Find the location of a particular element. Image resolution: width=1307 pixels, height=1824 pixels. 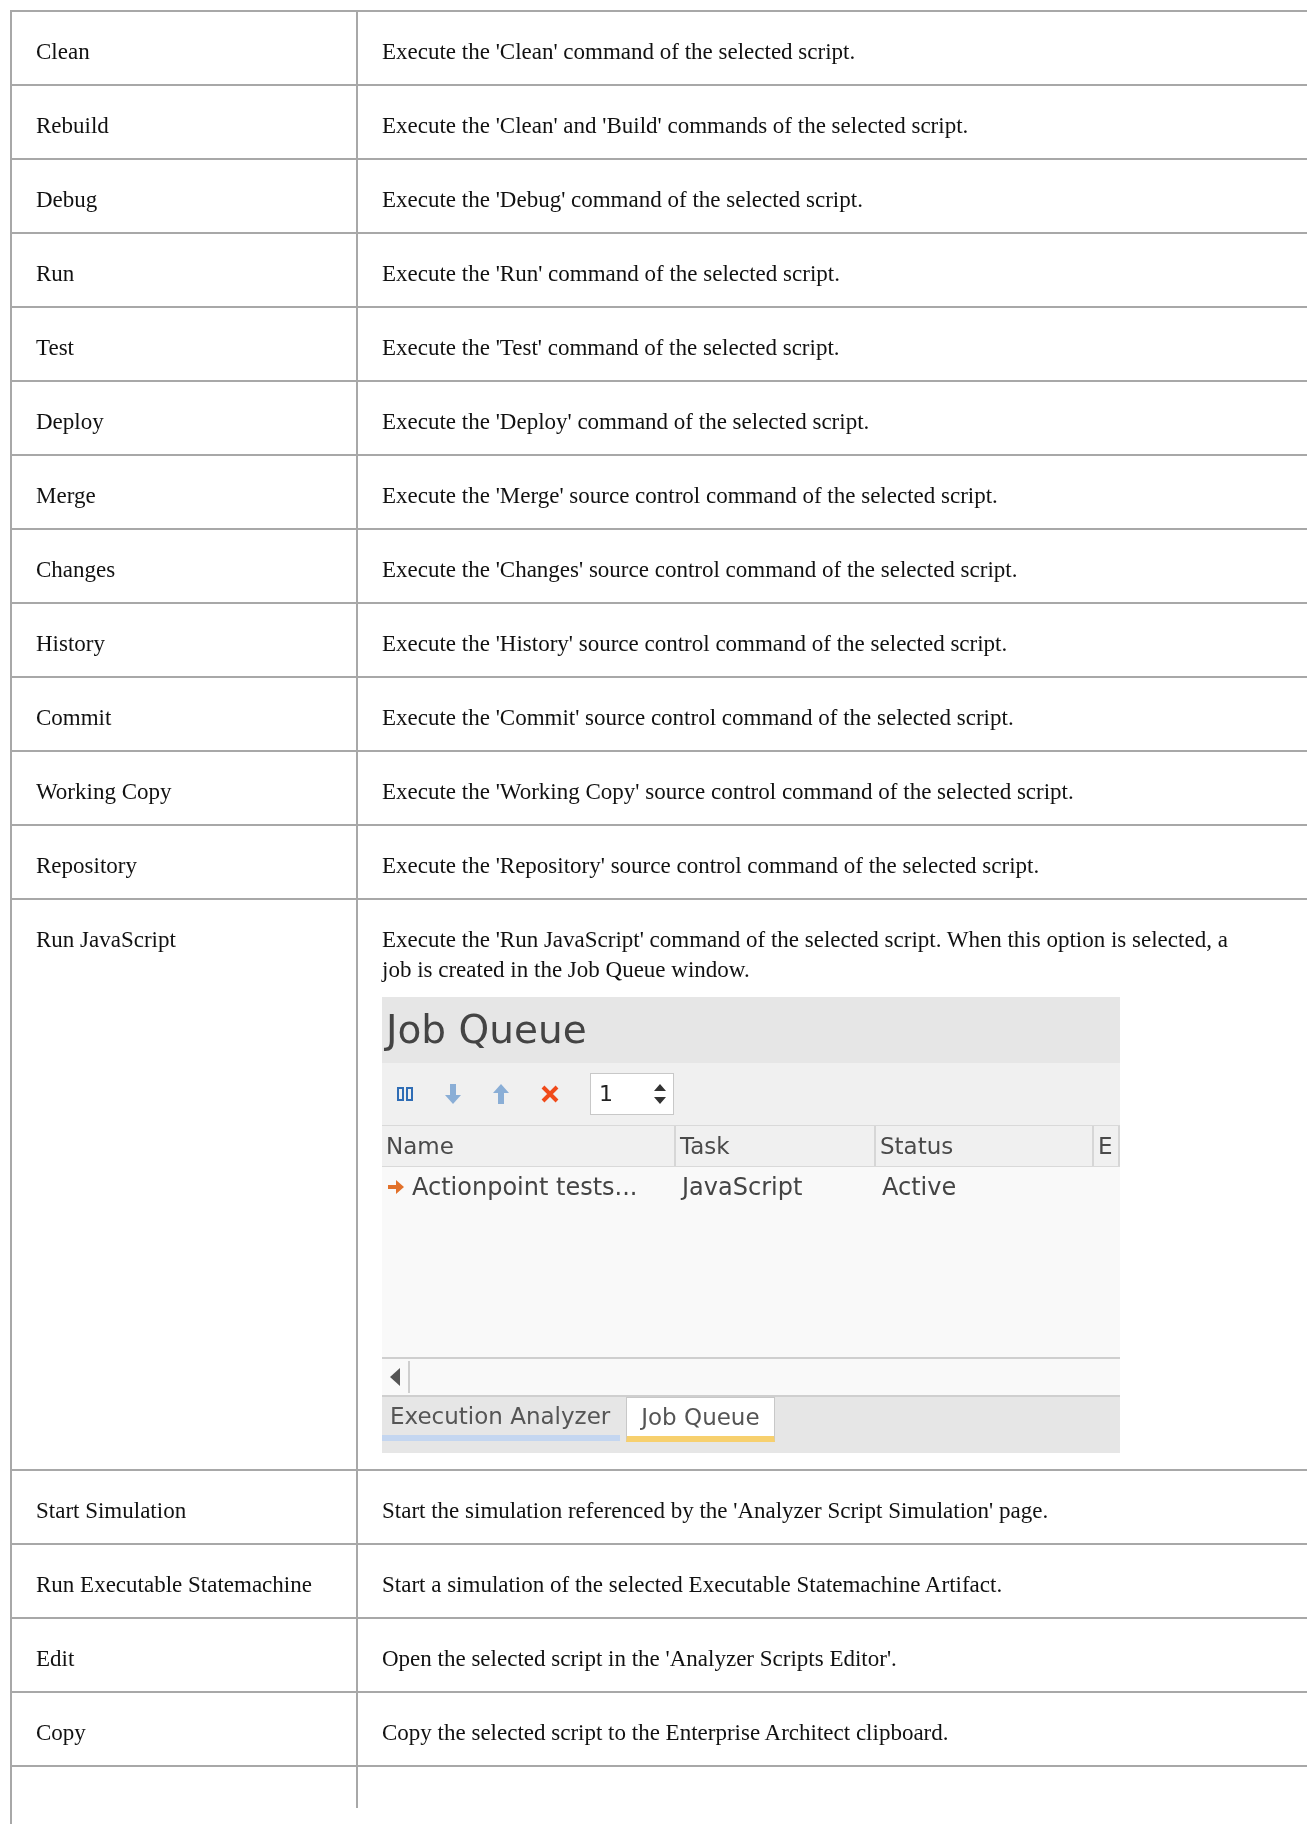

description-text: Execute the 'Deploy' command of the selected script. is located at coordinates (626, 422).